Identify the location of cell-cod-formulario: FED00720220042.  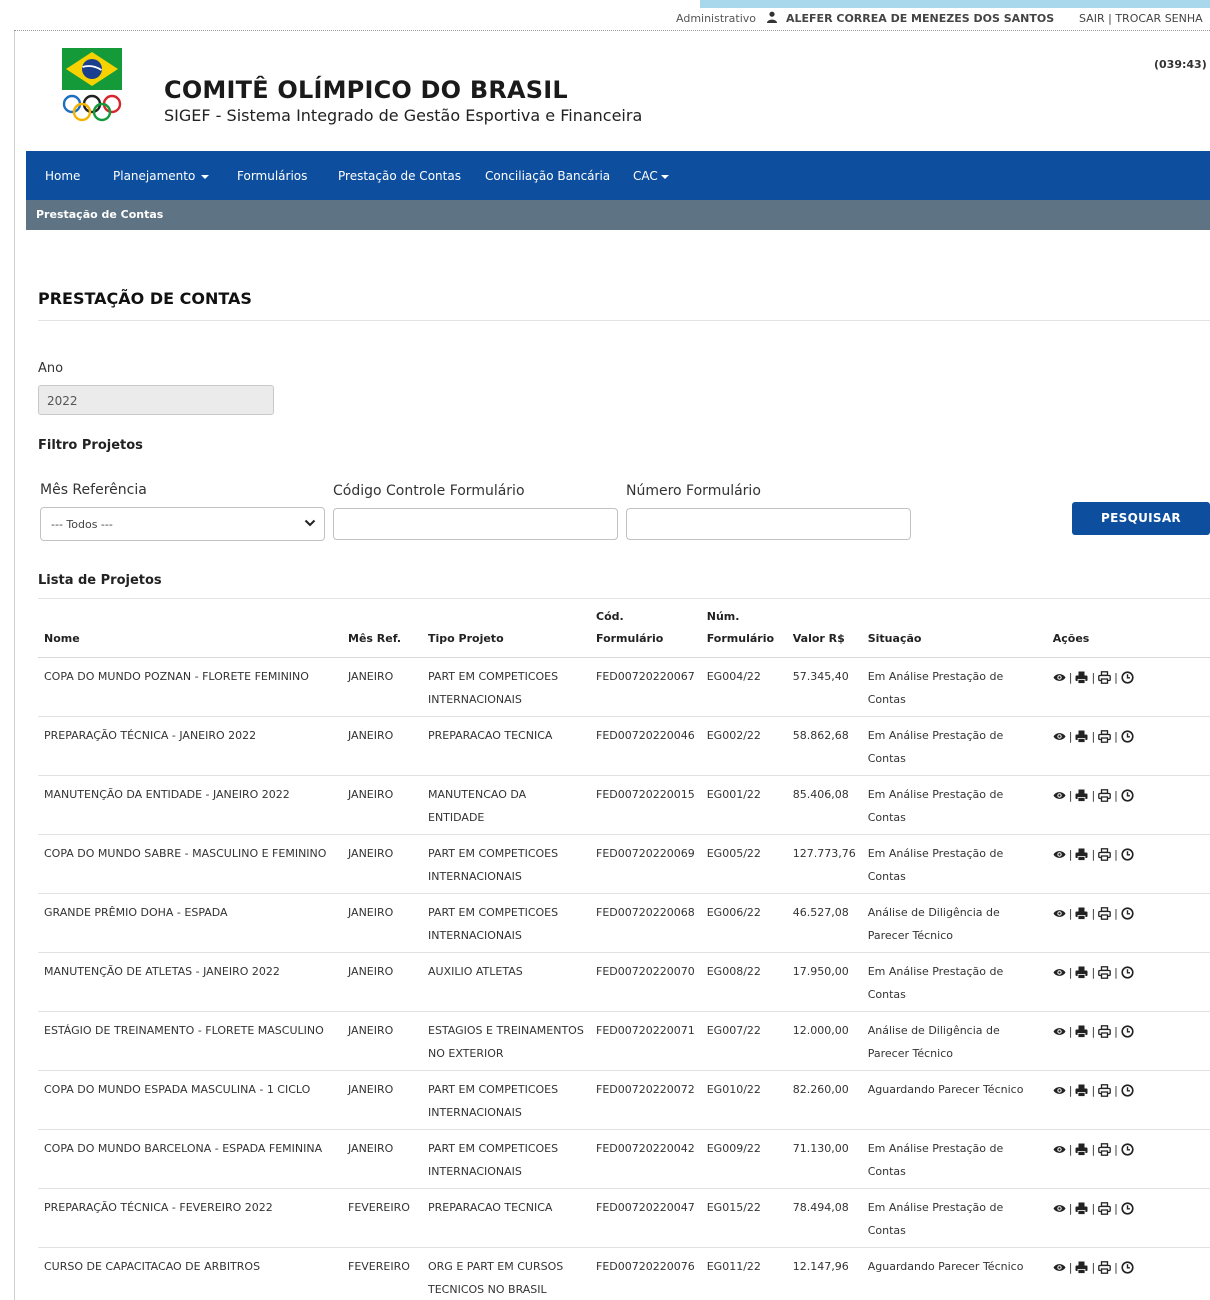
(645, 1159).